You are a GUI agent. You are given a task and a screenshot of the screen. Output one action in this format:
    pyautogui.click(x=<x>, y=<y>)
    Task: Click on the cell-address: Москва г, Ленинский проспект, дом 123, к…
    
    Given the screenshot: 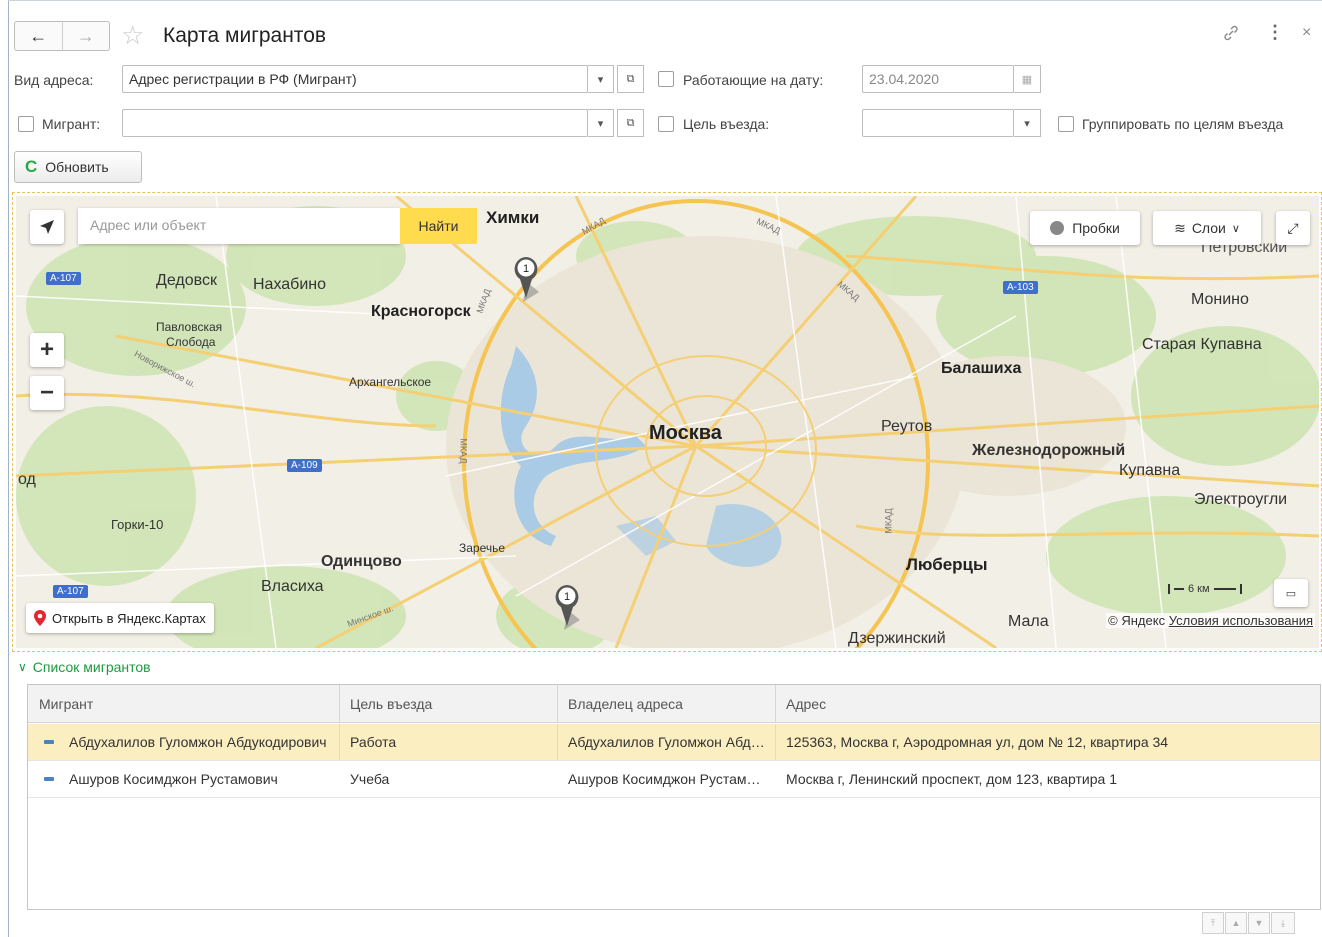 What is the action you would take?
    pyautogui.click(x=951, y=779)
    